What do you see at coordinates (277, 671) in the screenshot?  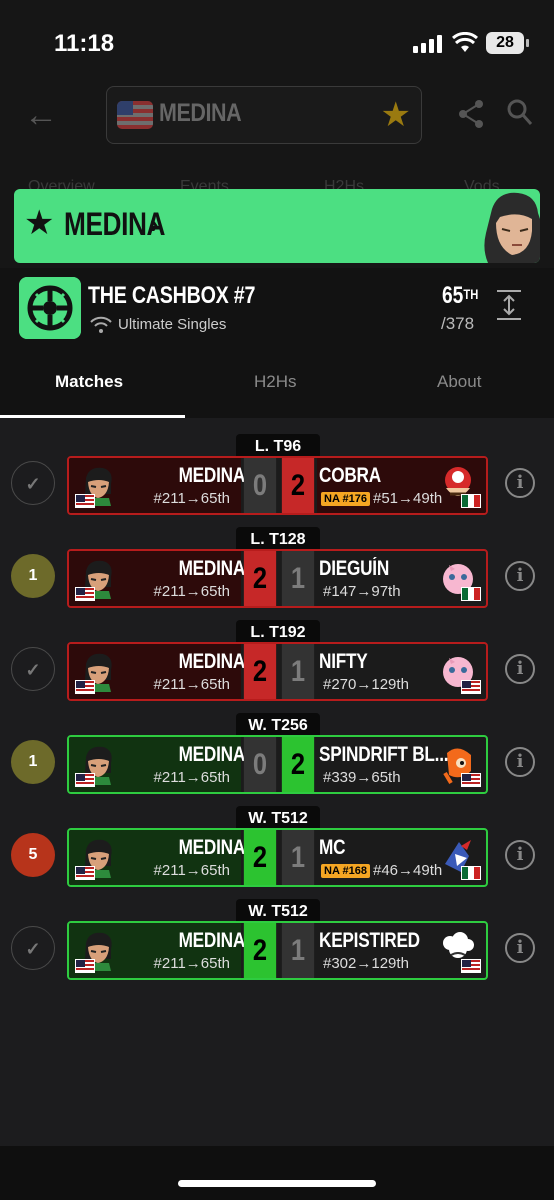 I see `match-card: MEDINA #211→65th 2 1 NIFTY #270→129th` at bounding box center [277, 671].